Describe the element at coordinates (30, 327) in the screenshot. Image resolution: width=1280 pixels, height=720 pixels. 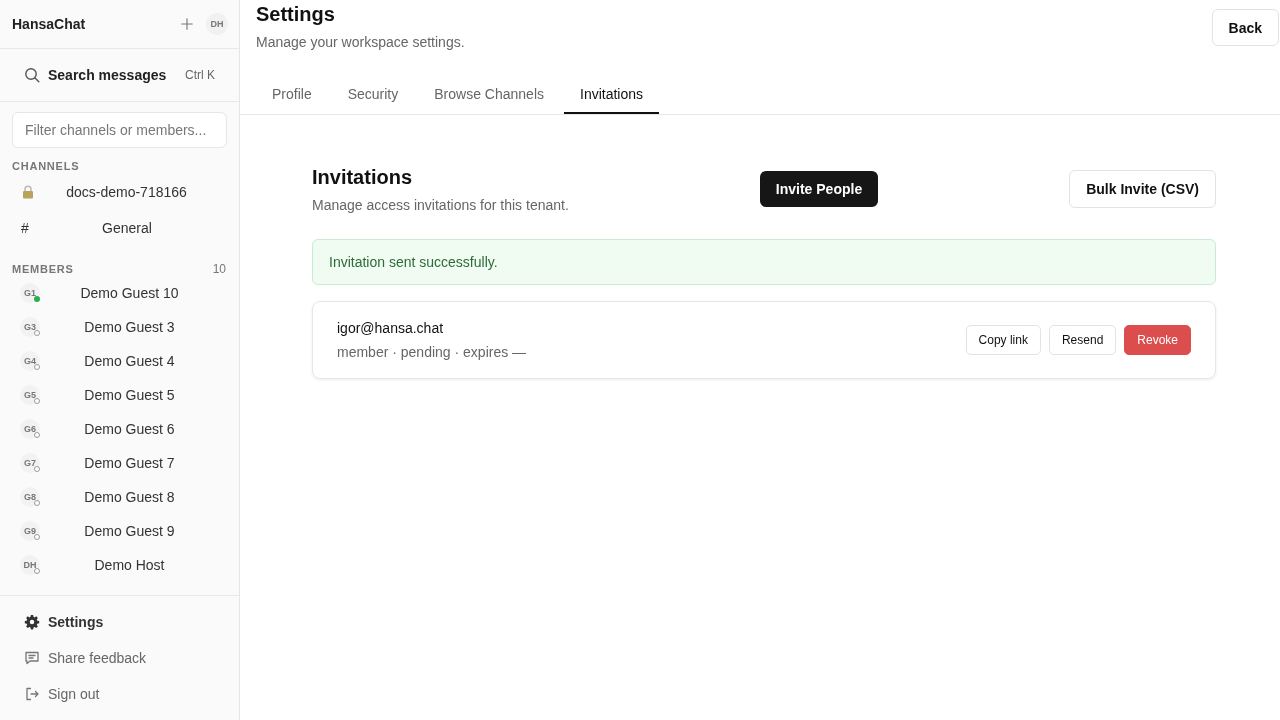
I see `member-avatar: G3` at that location.